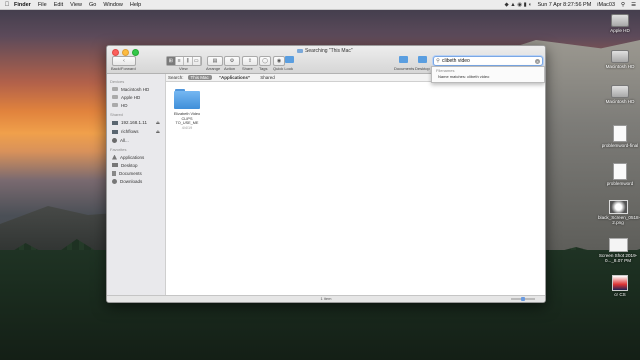 This screenshot has width=640, height=360. Describe the element at coordinates (289, 59) in the screenshot. I see `toolbar-folder-icon` at that location.